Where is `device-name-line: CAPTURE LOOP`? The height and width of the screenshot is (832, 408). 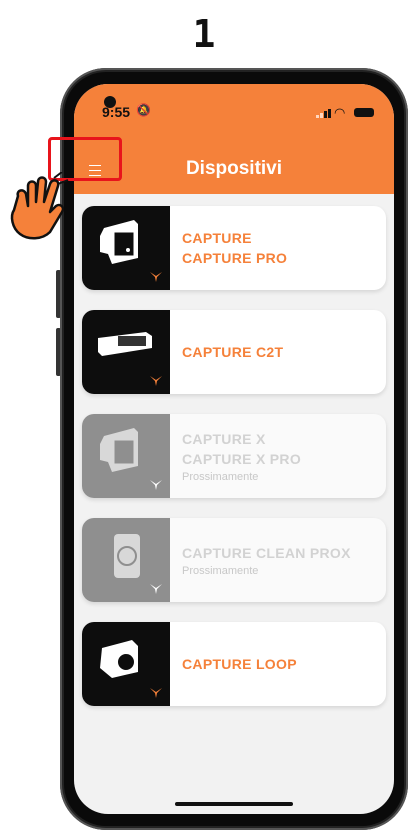
device-name-line: CAPTURE LOOP is located at coordinates (239, 664).